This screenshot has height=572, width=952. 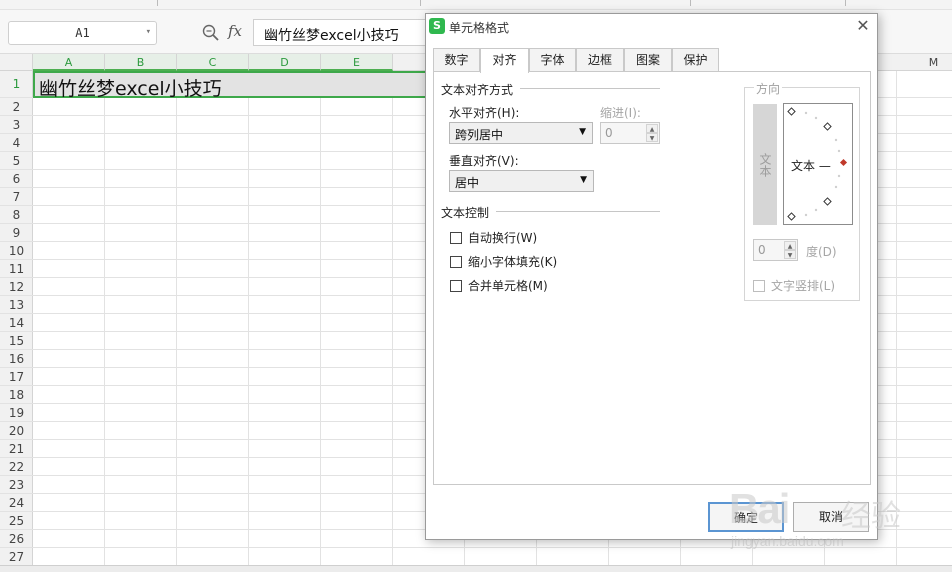 I want to click on name-box: A1 ▾, so click(x=82, y=33).